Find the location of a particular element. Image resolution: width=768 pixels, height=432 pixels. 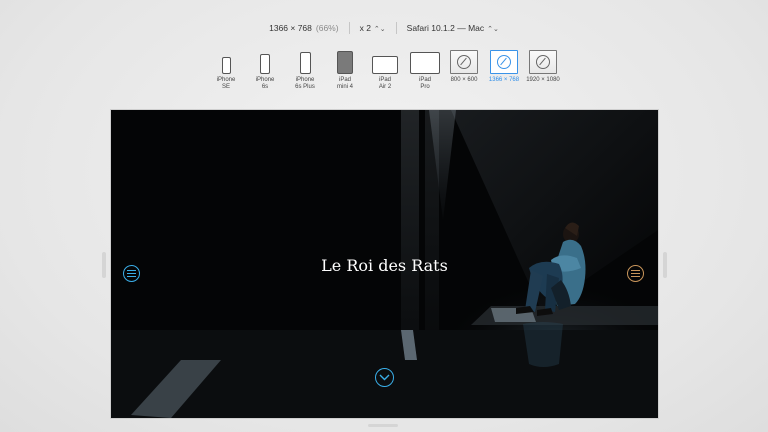

device-ipad-air-2: iPad Air 2 is located at coordinates (385, 69).